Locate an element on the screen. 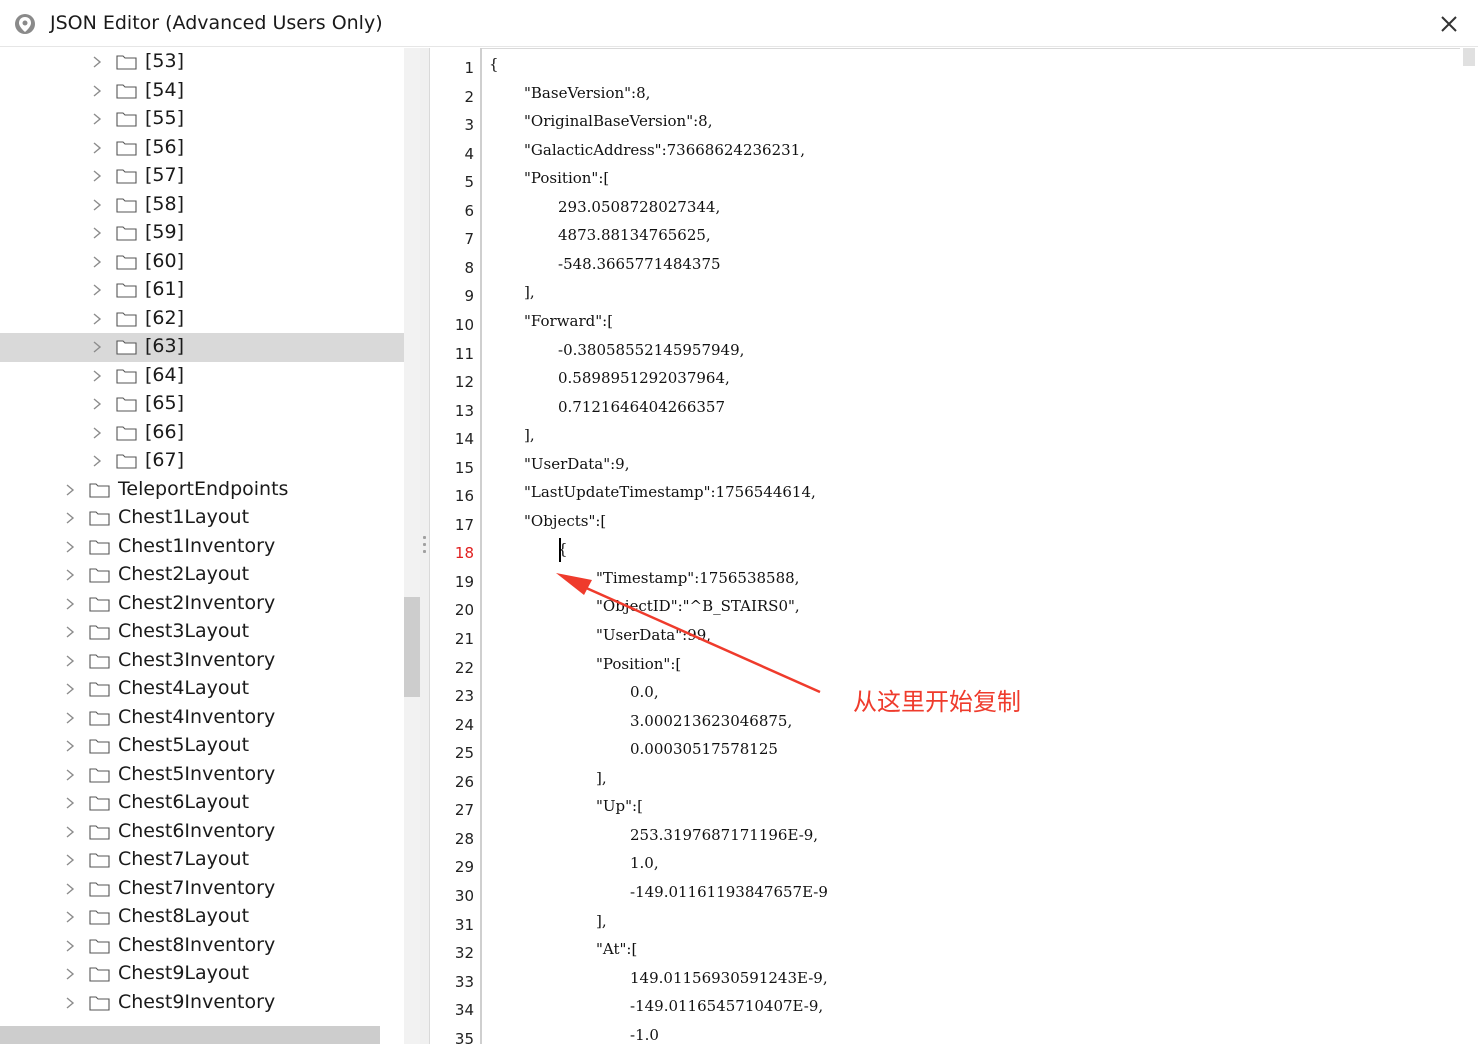  tree-item: [66] is located at coordinates (202, 433).